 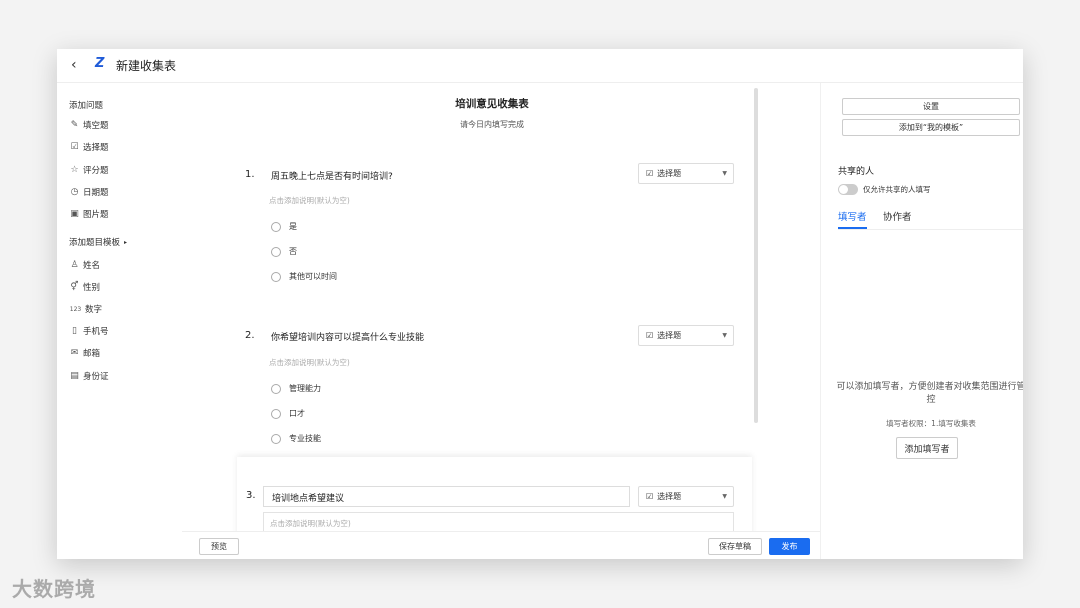 What do you see at coordinates (126, 242) in the screenshot?
I see `caret-right-icon: ▸` at bounding box center [126, 242].